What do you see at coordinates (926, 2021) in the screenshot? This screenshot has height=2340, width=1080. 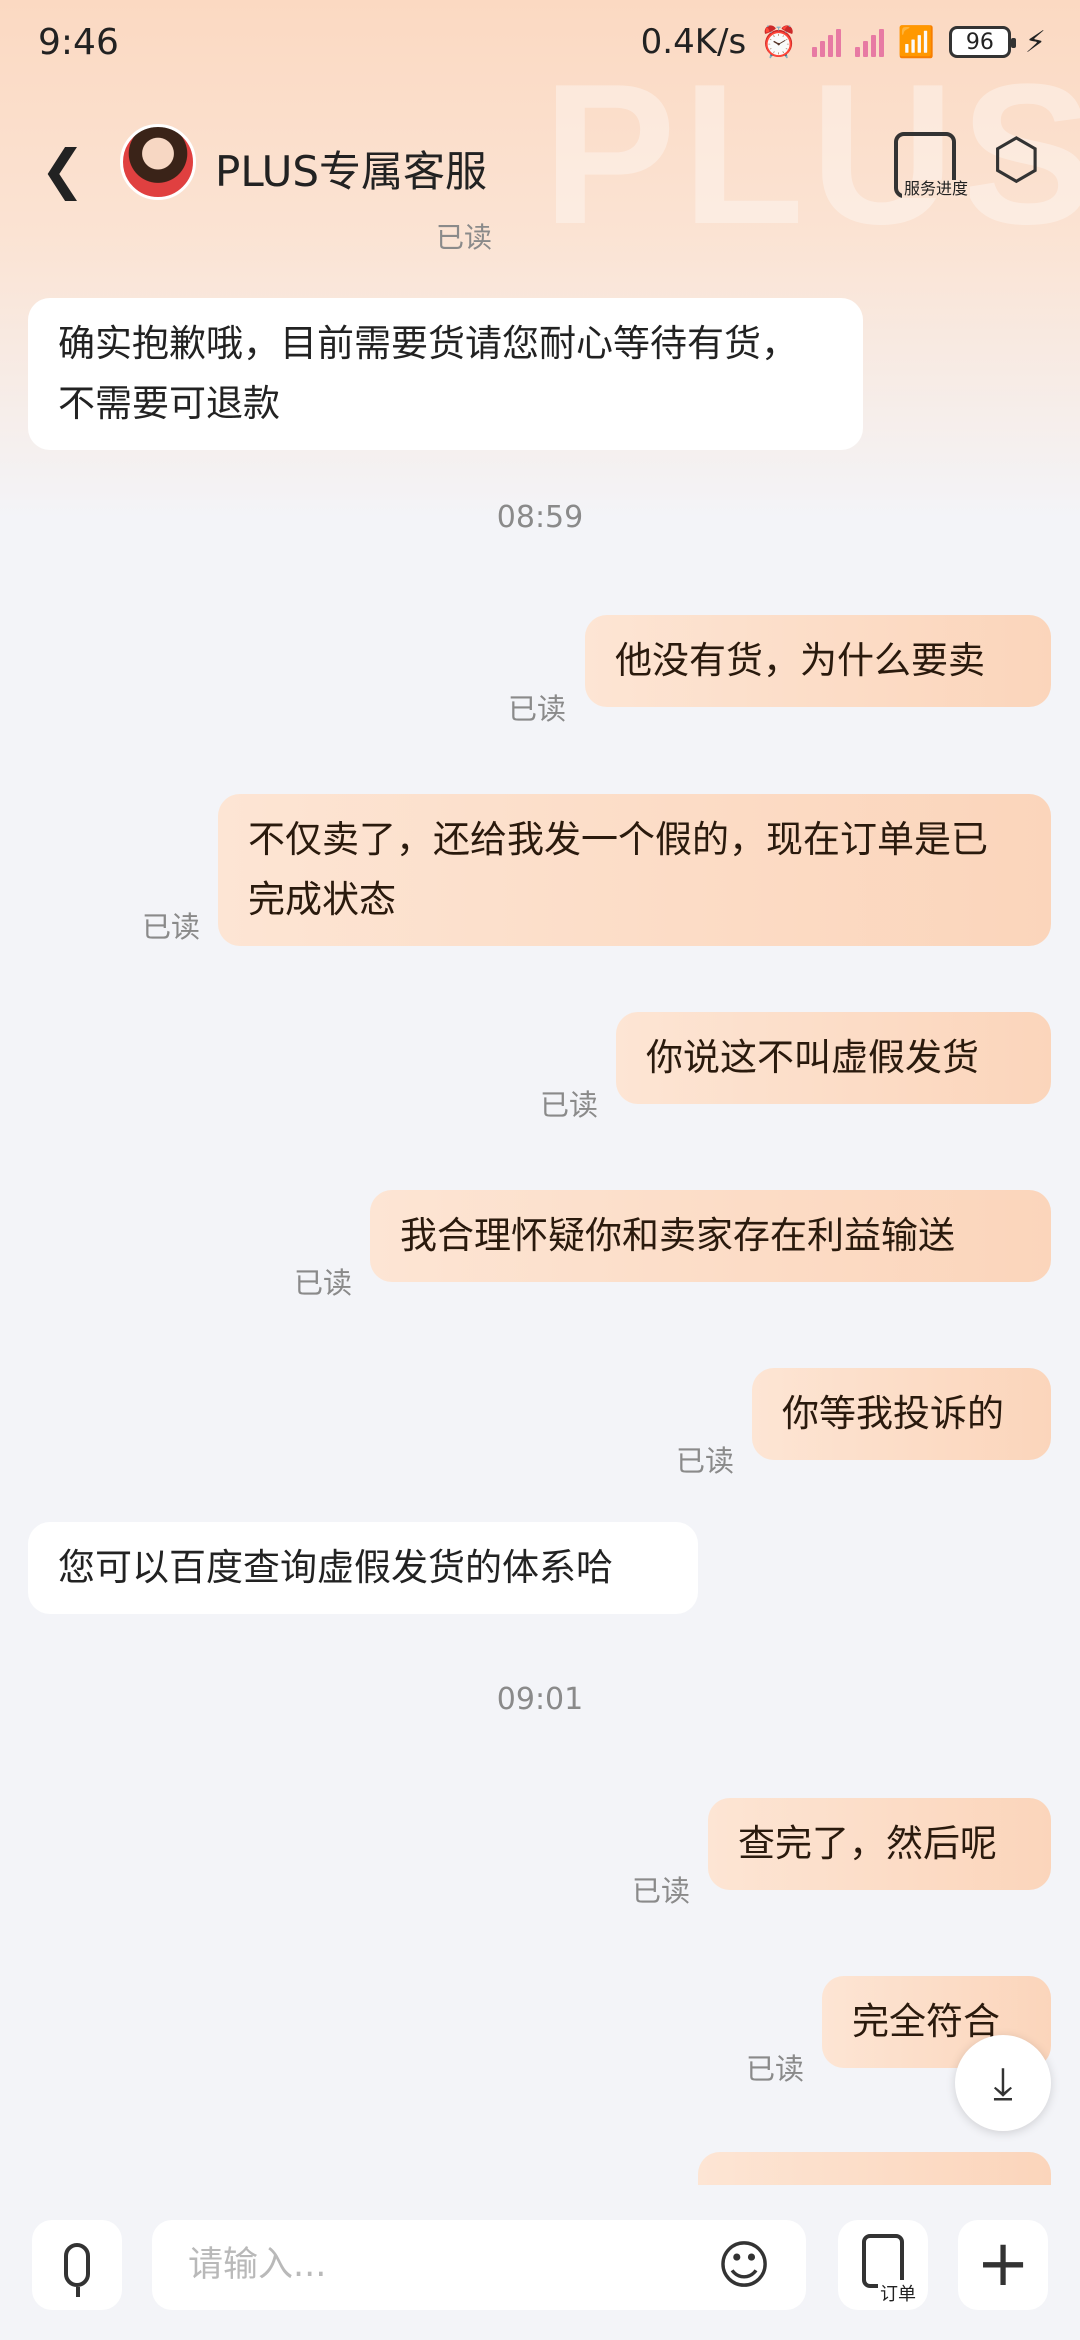 I see `message-text: 完全符合` at bounding box center [926, 2021].